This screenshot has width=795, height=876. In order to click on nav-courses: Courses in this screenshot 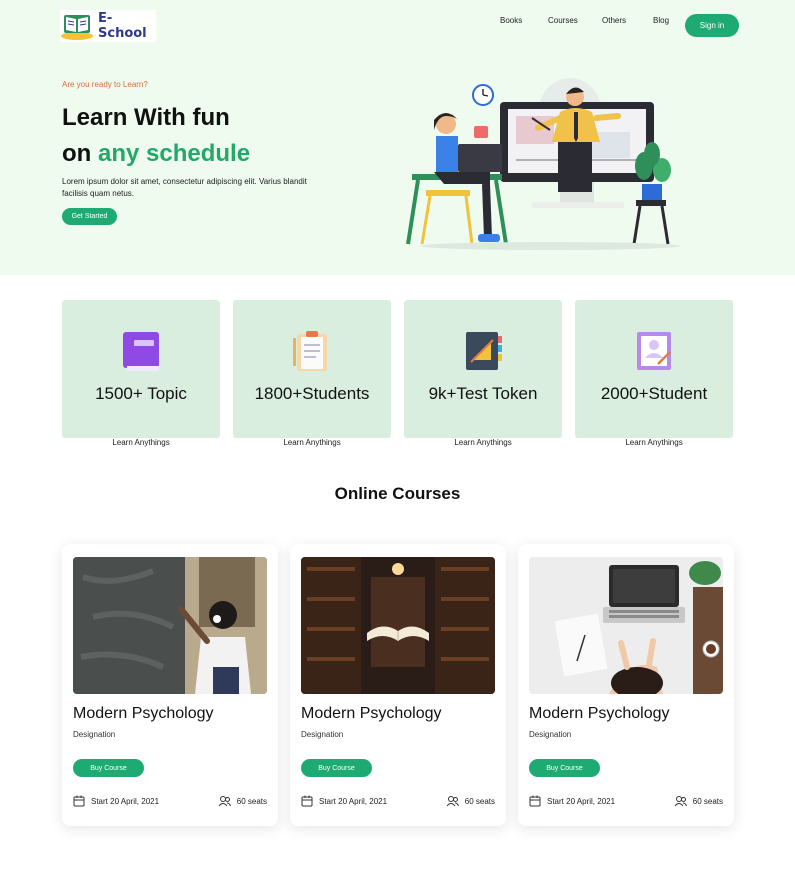, I will do `click(563, 20)`.